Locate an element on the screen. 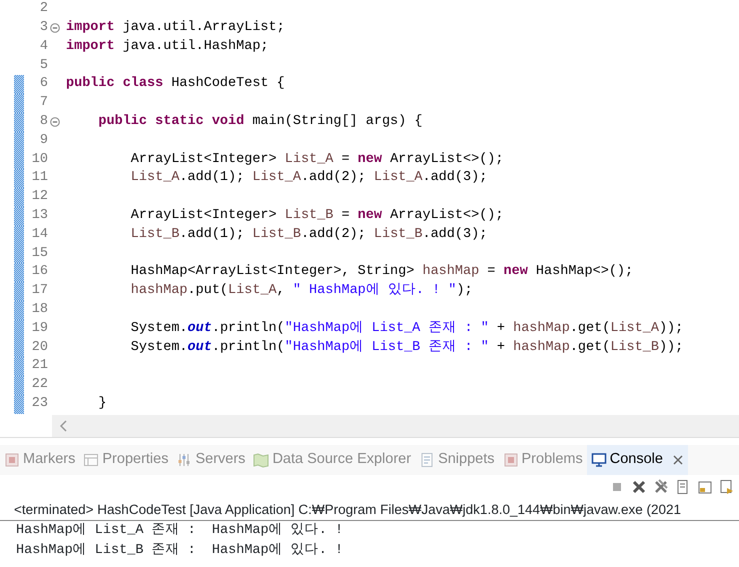  view-tab: Servers is located at coordinates (211, 460).